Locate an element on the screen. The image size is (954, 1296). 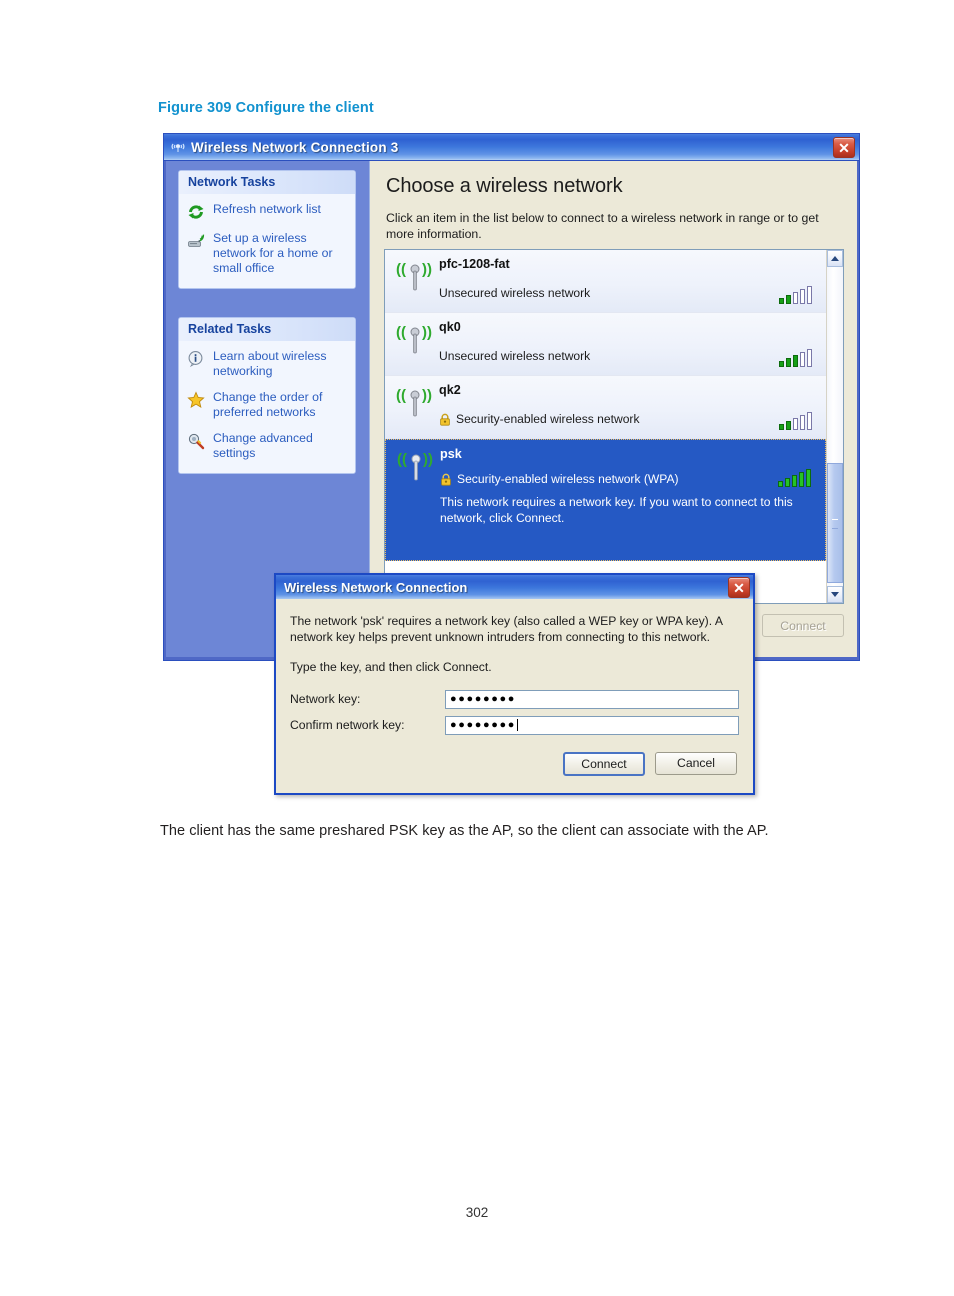
confirm-network-key-label: Confirm network key: is located at coordinates (347, 725).